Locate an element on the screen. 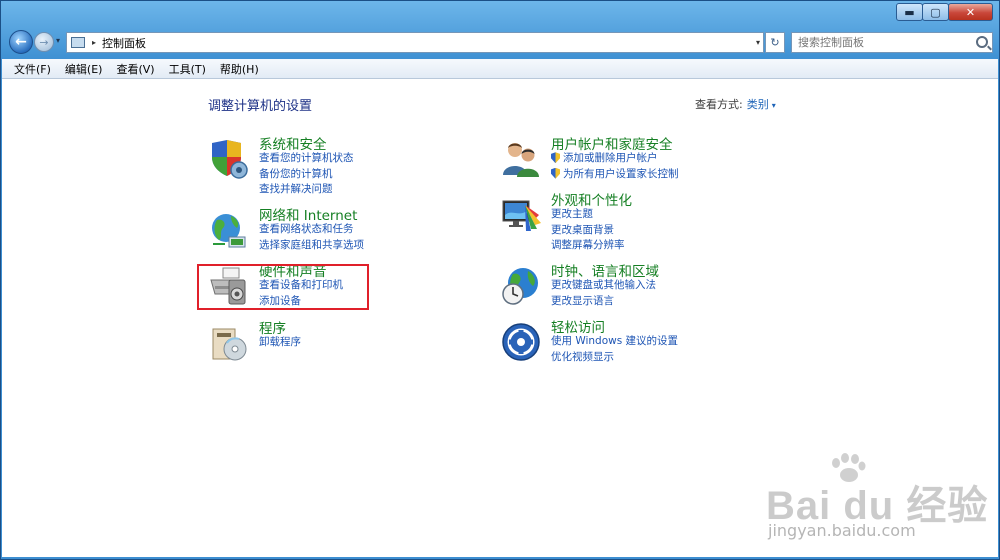 The width and height of the screenshot is (1000, 560). category-links: 查看您的计算机状态 备份您的计算机 查找并解决问题 is located at coordinates (306, 173).